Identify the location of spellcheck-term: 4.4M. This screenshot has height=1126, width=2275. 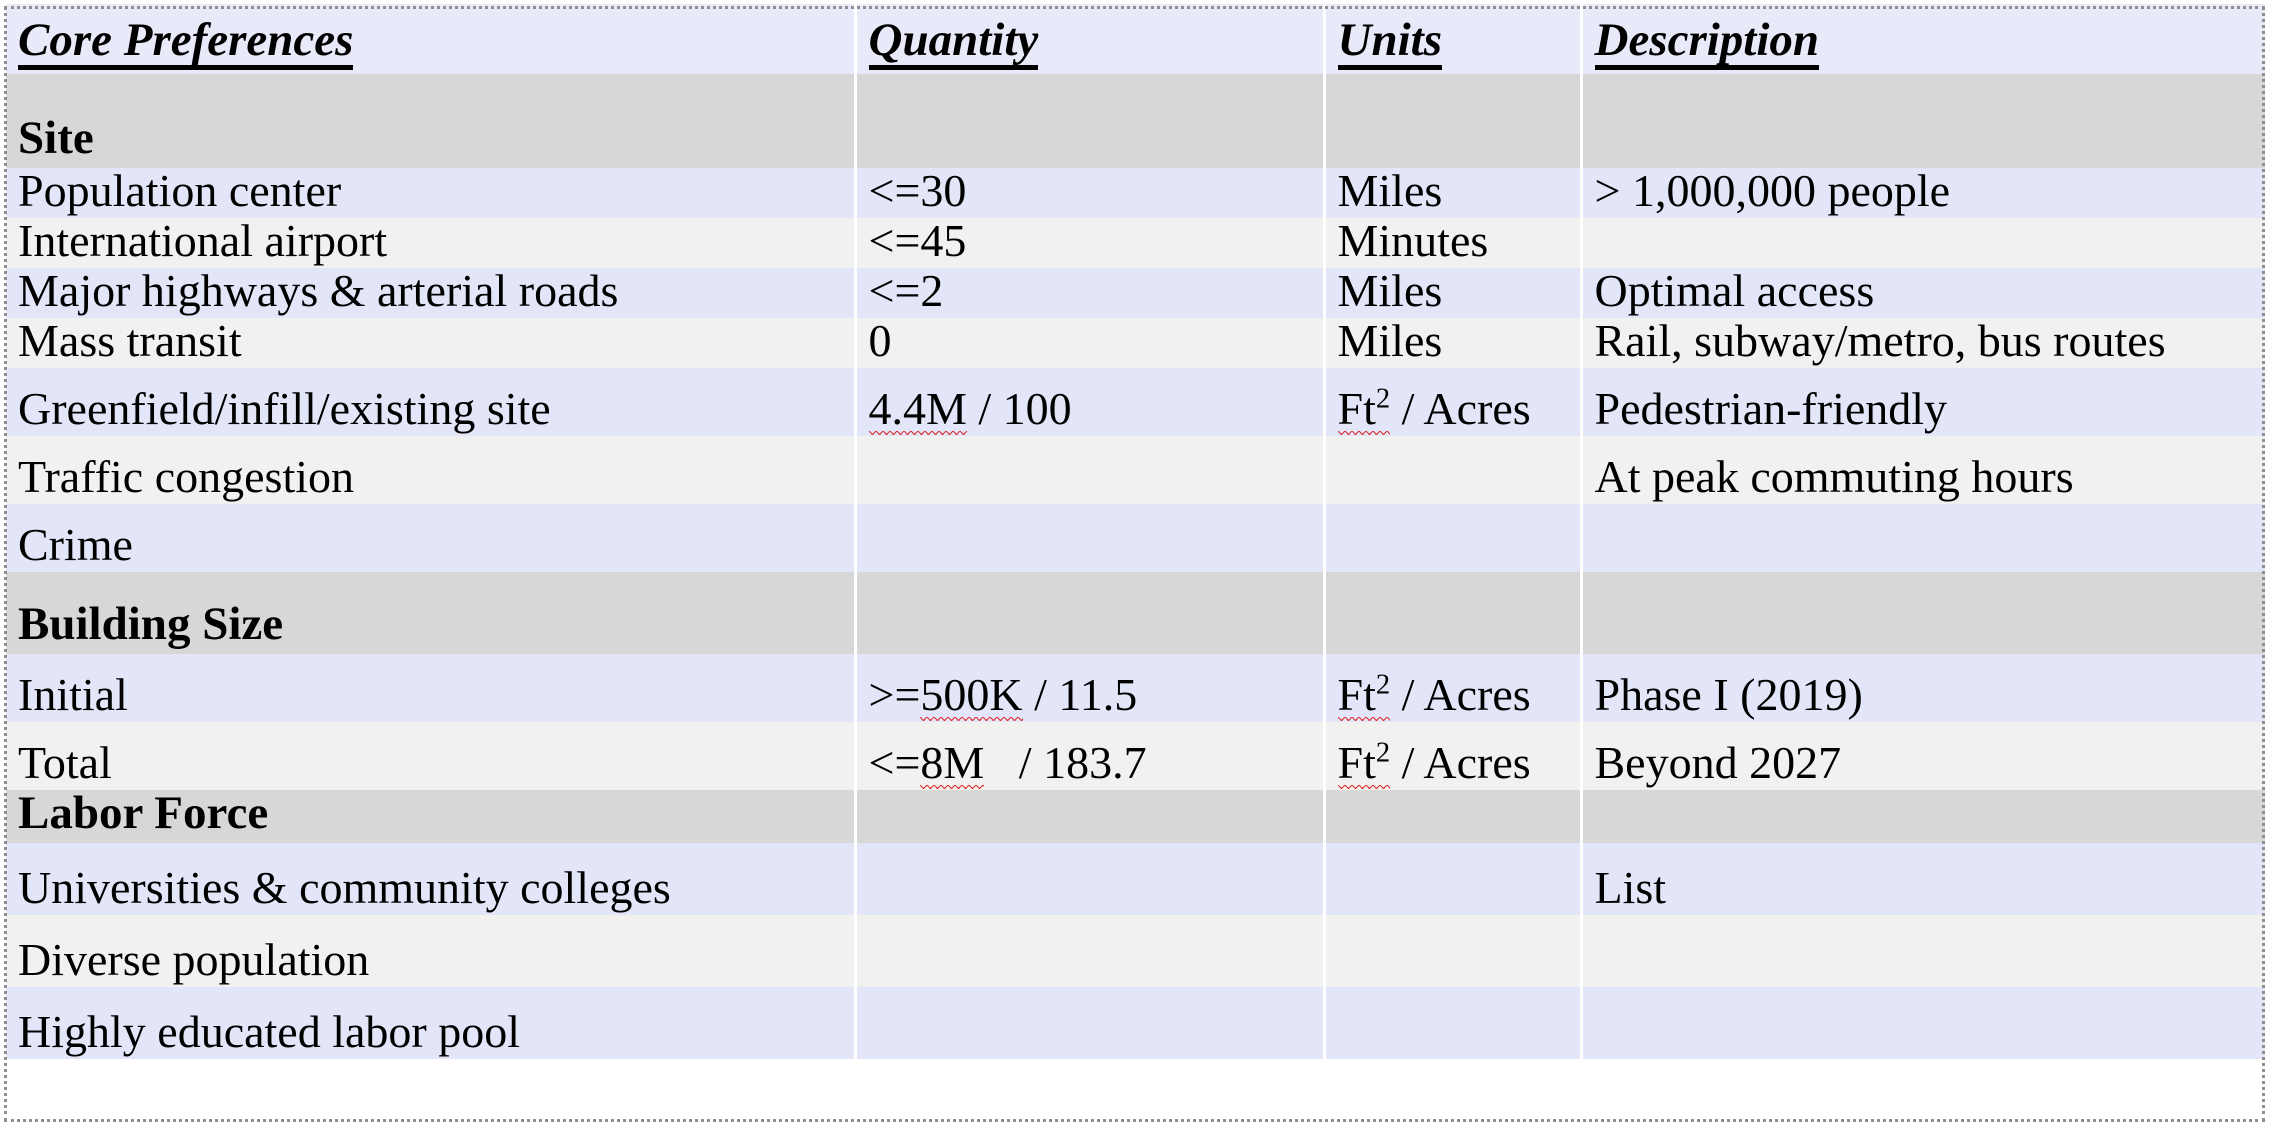
(918, 409).